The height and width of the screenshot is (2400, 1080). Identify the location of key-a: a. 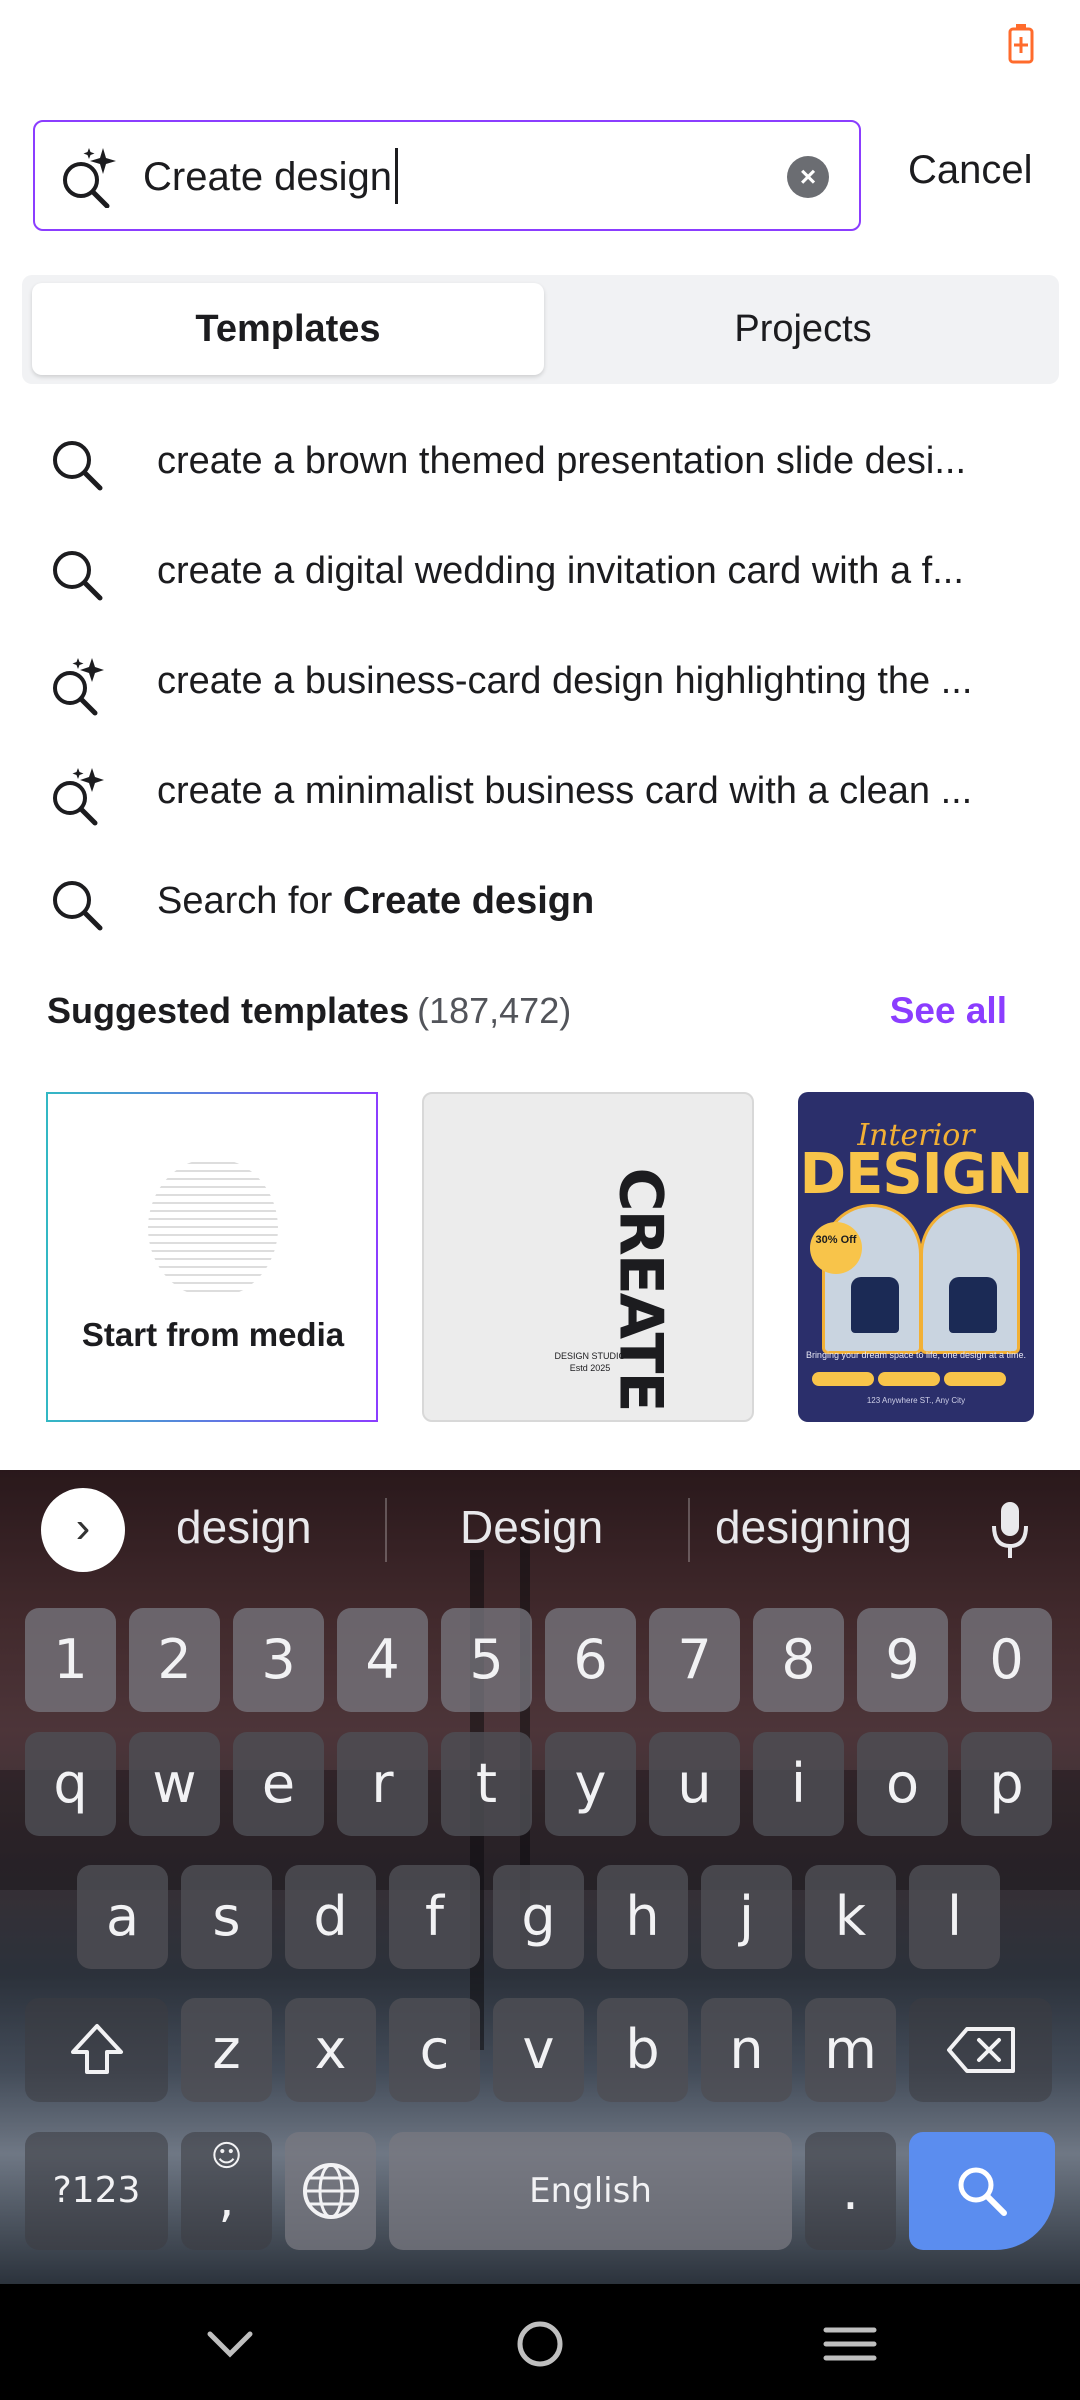
(122, 1917).